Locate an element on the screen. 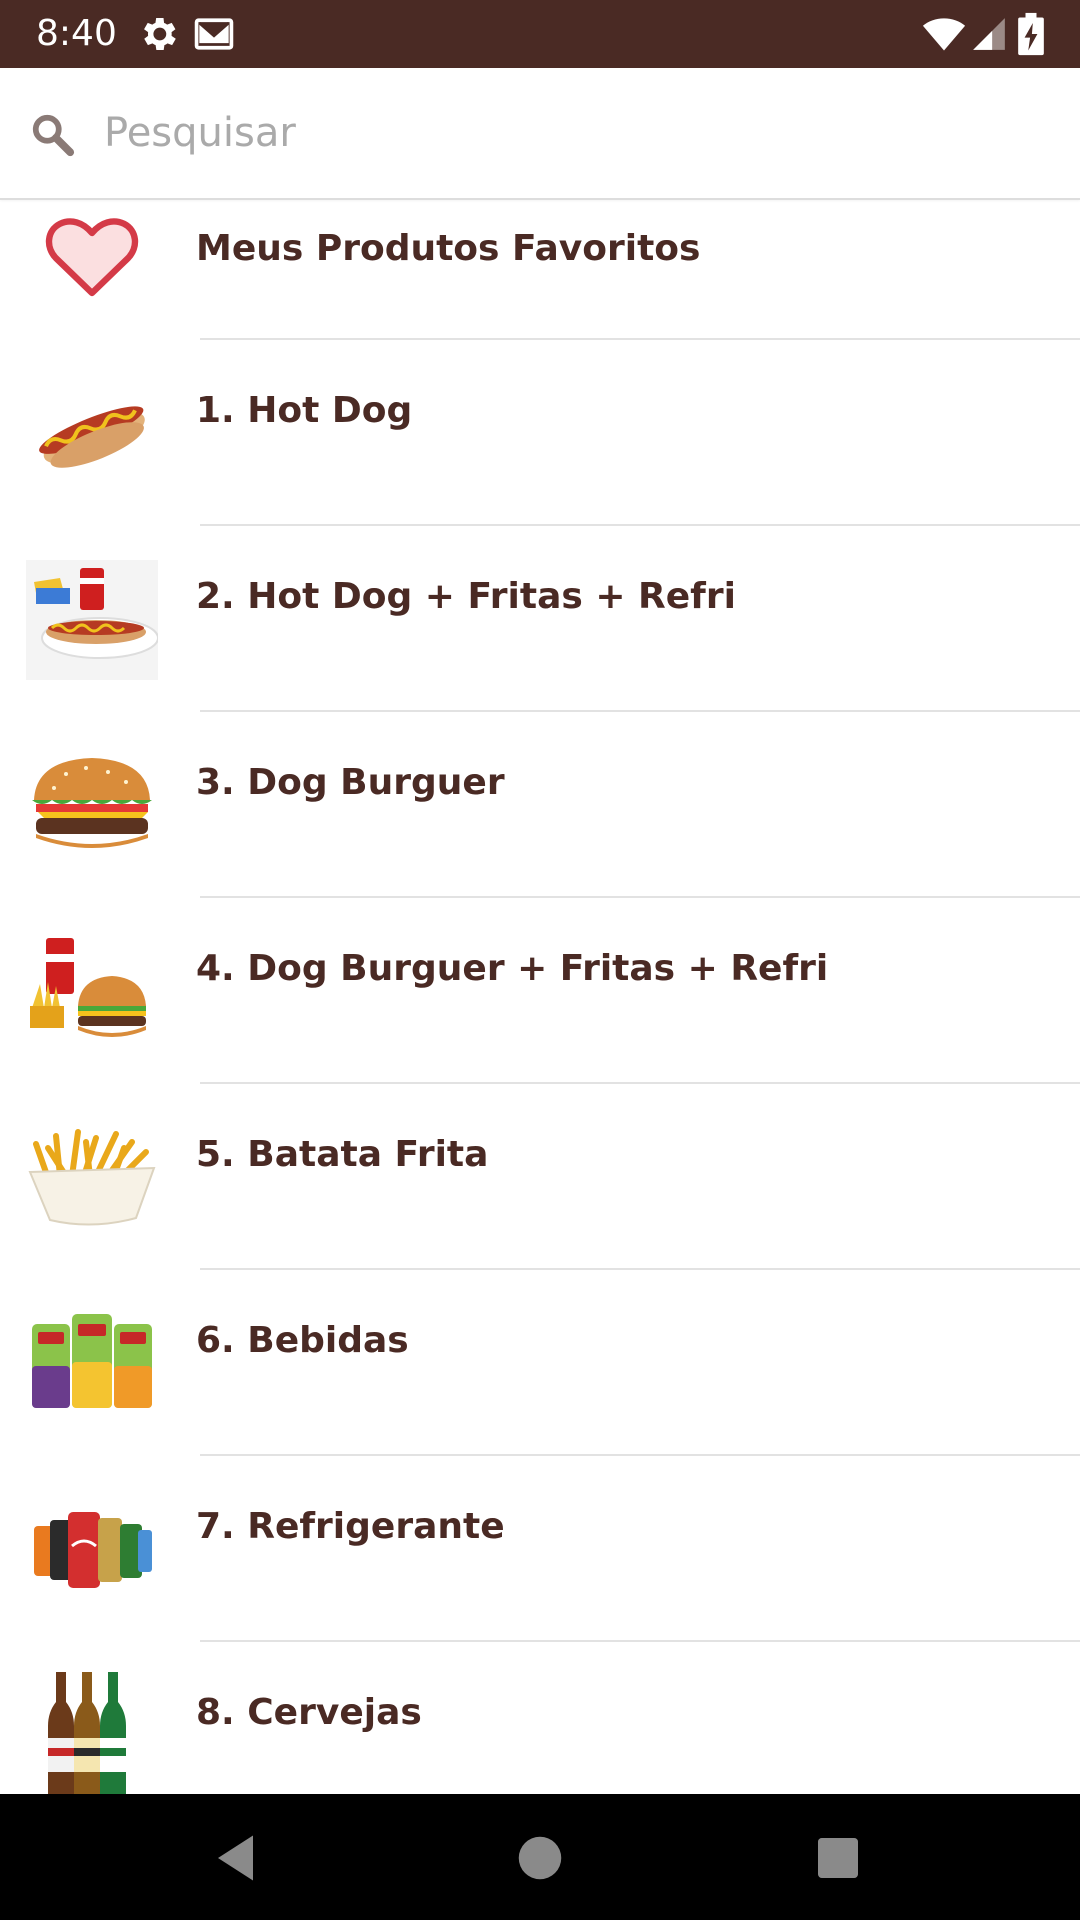 The height and width of the screenshot is (1920, 1080). battery-charging-icon is located at coordinates (1031, 34).